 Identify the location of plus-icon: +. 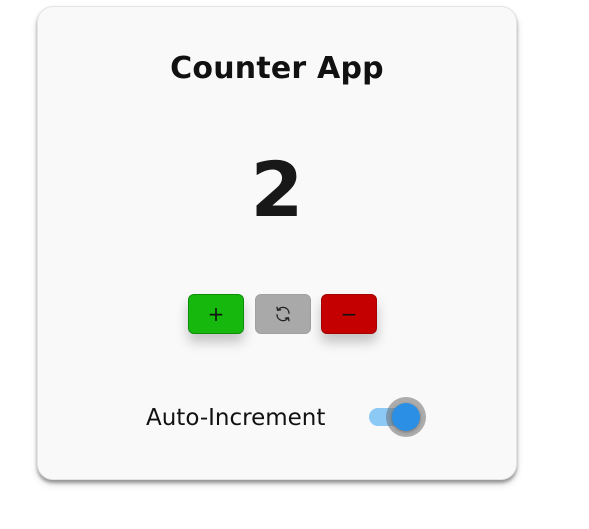
(216, 314).